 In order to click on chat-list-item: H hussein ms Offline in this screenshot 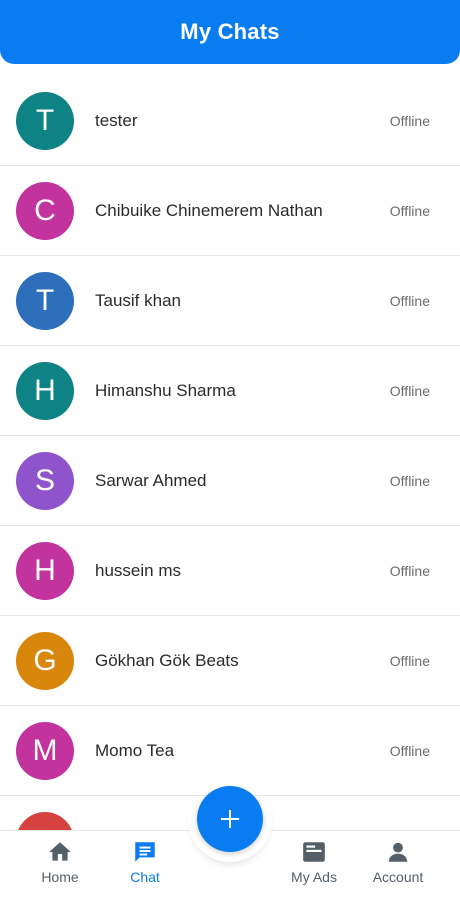, I will do `click(230, 571)`.